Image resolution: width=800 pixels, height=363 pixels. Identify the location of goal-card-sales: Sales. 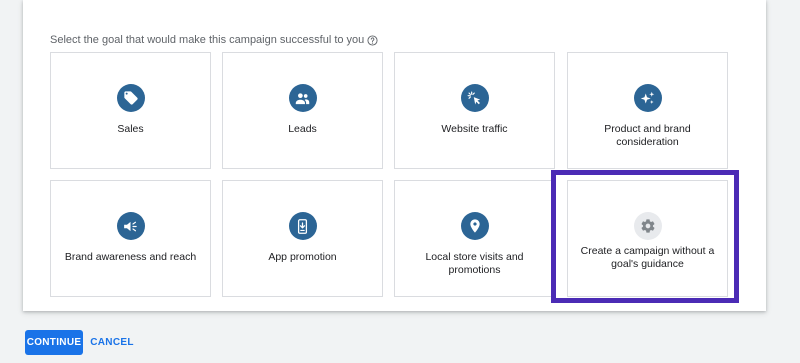
(130, 110).